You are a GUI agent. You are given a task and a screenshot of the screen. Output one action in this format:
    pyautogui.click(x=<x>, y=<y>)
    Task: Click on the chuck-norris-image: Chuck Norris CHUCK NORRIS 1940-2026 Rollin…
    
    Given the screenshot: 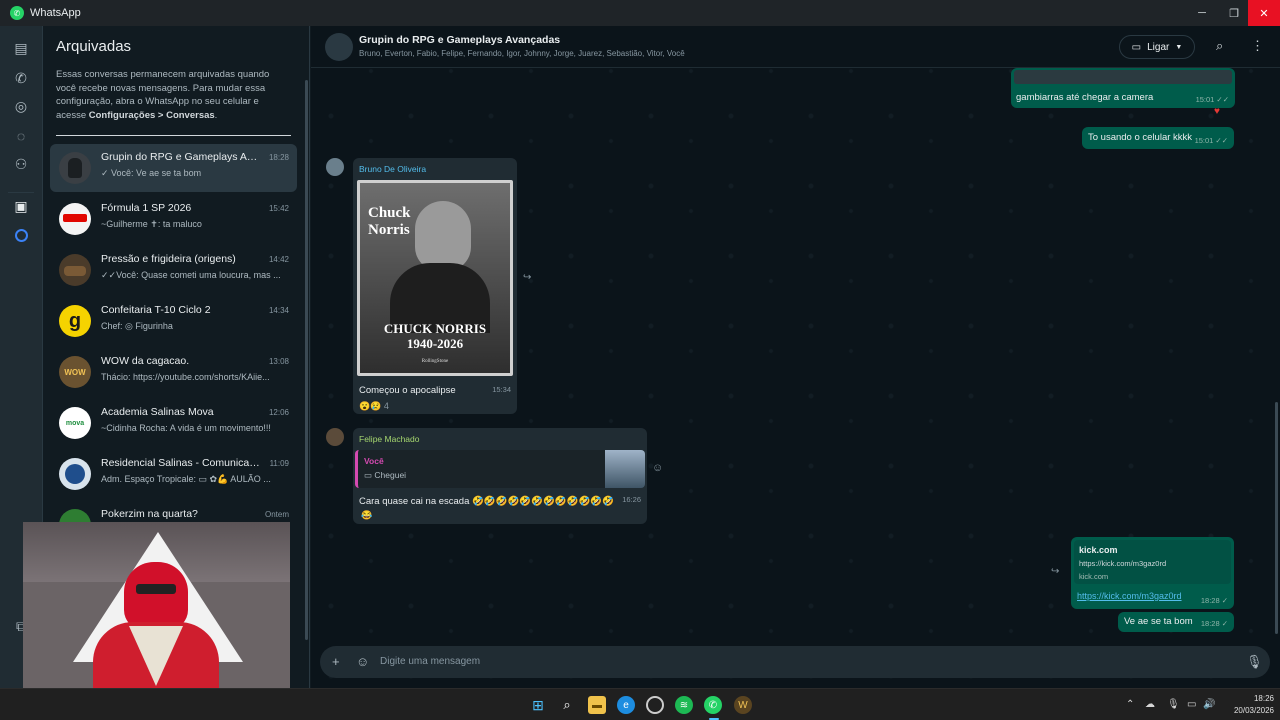 What is the action you would take?
    pyautogui.click(x=435, y=278)
    